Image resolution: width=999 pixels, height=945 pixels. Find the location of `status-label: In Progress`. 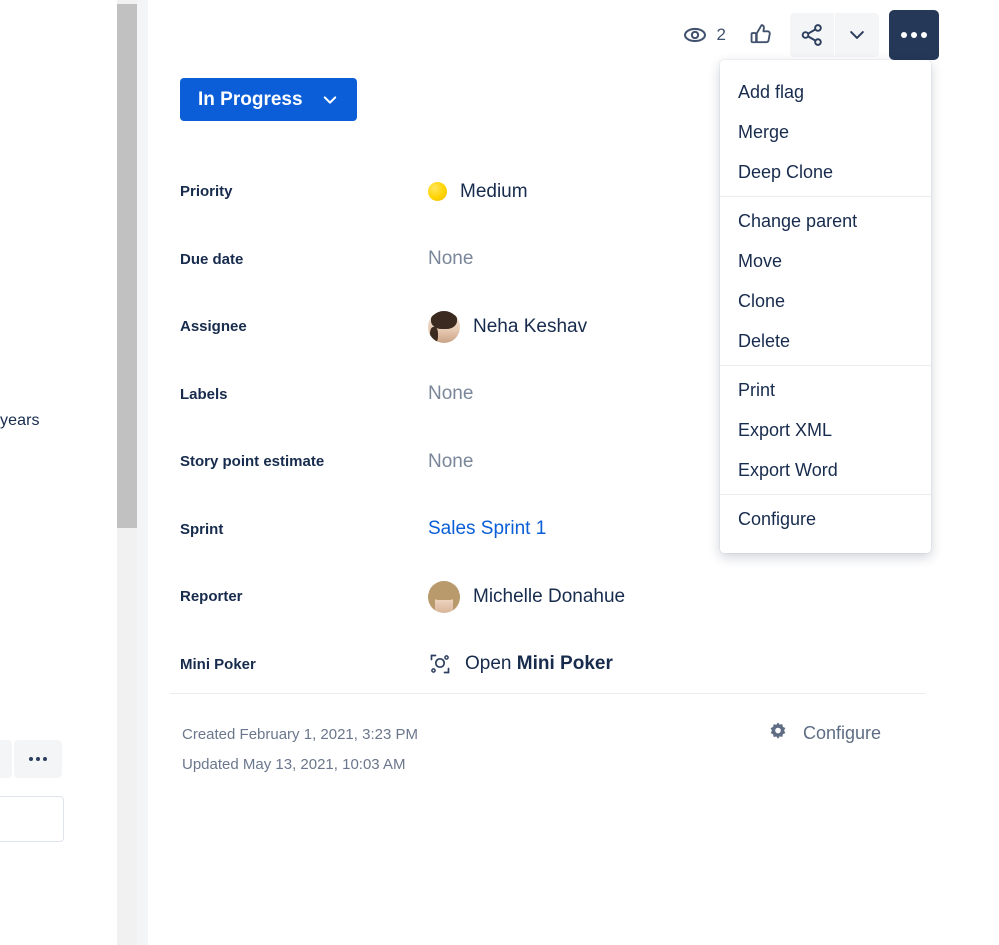

status-label: In Progress is located at coordinates (250, 99).